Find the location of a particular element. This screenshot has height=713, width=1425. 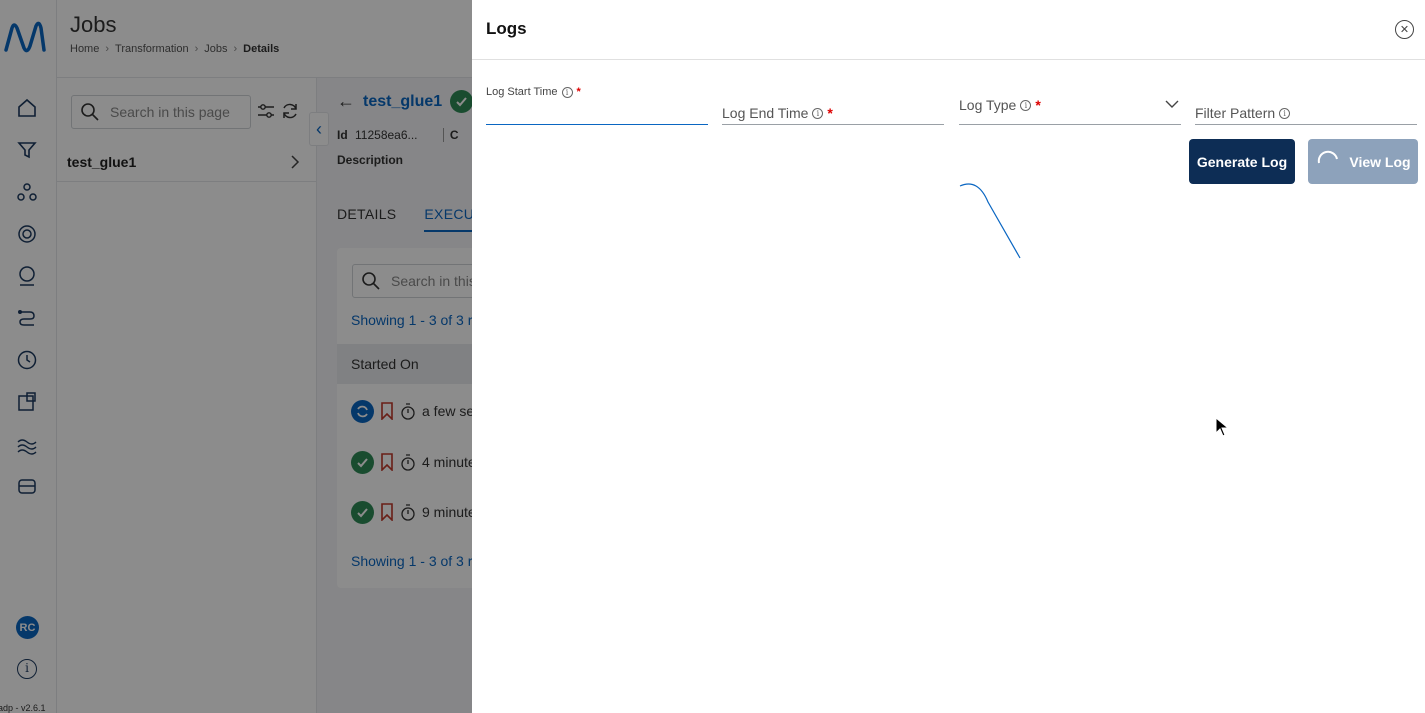

loading-spinner-icon is located at coordinates (1328, 156).